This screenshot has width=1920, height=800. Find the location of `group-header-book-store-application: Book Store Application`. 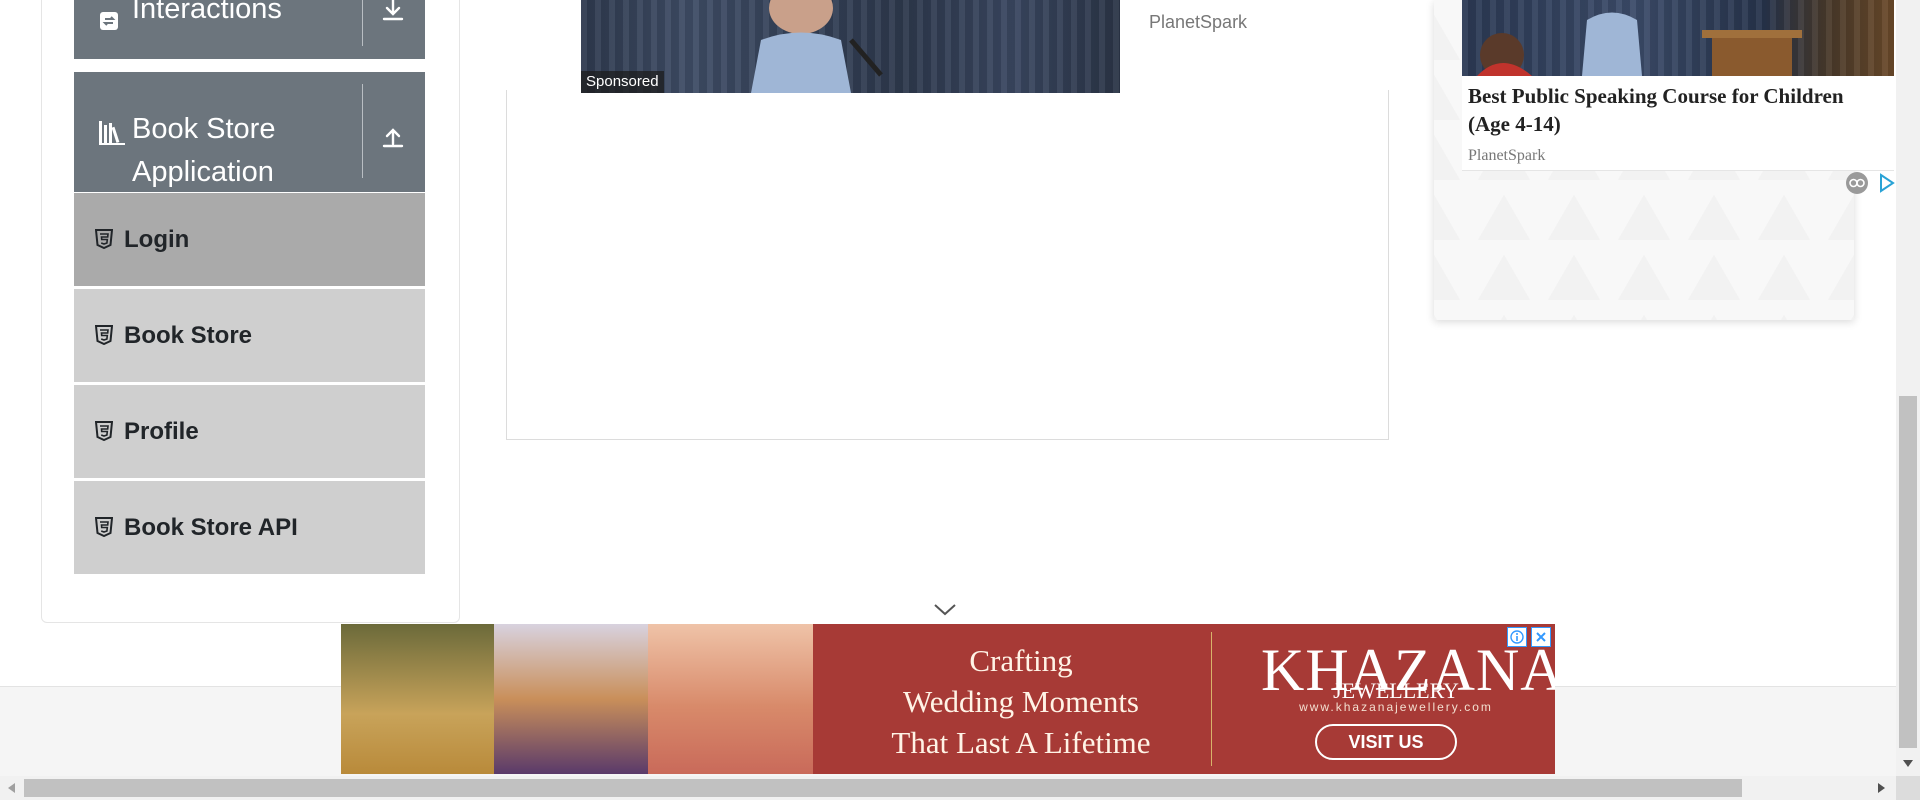

group-header-book-store-application: Book Store Application is located at coordinates (249, 132).